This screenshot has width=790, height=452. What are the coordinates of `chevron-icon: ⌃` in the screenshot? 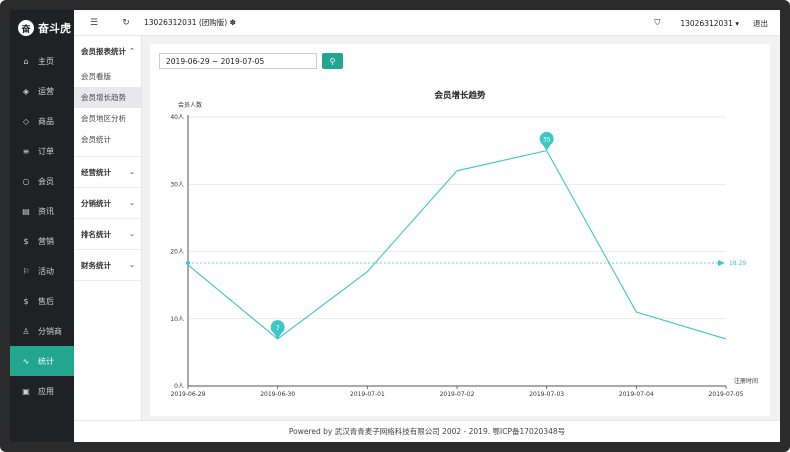 It's located at (132, 51).